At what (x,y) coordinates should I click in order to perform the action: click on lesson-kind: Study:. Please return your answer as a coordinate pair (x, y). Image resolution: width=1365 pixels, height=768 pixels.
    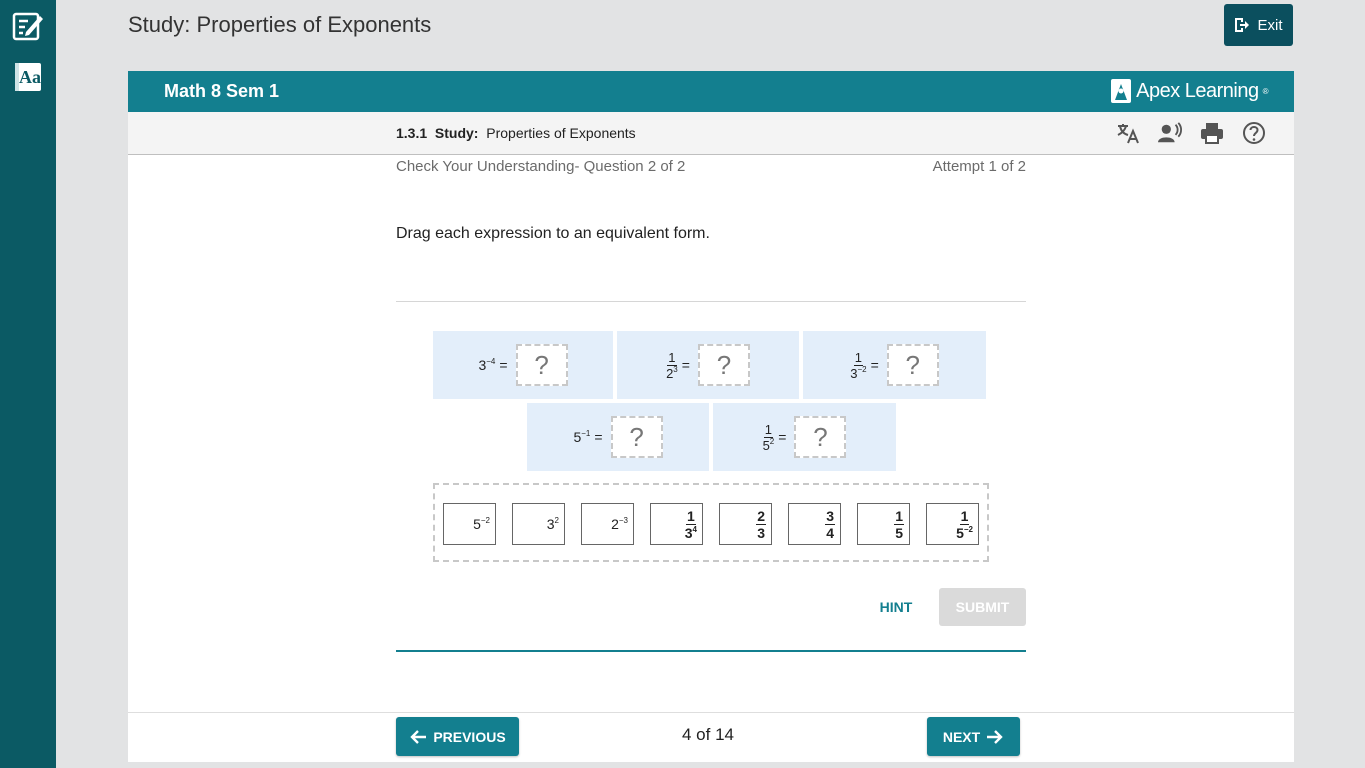
    Looking at the image, I should click on (456, 133).